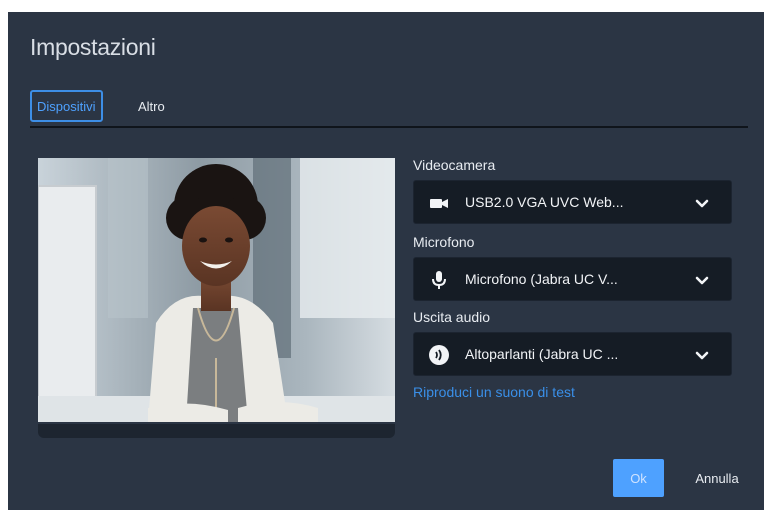  Describe the element at coordinates (444, 242) in the screenshot. I see `microphone-label: Microfono` at that location.